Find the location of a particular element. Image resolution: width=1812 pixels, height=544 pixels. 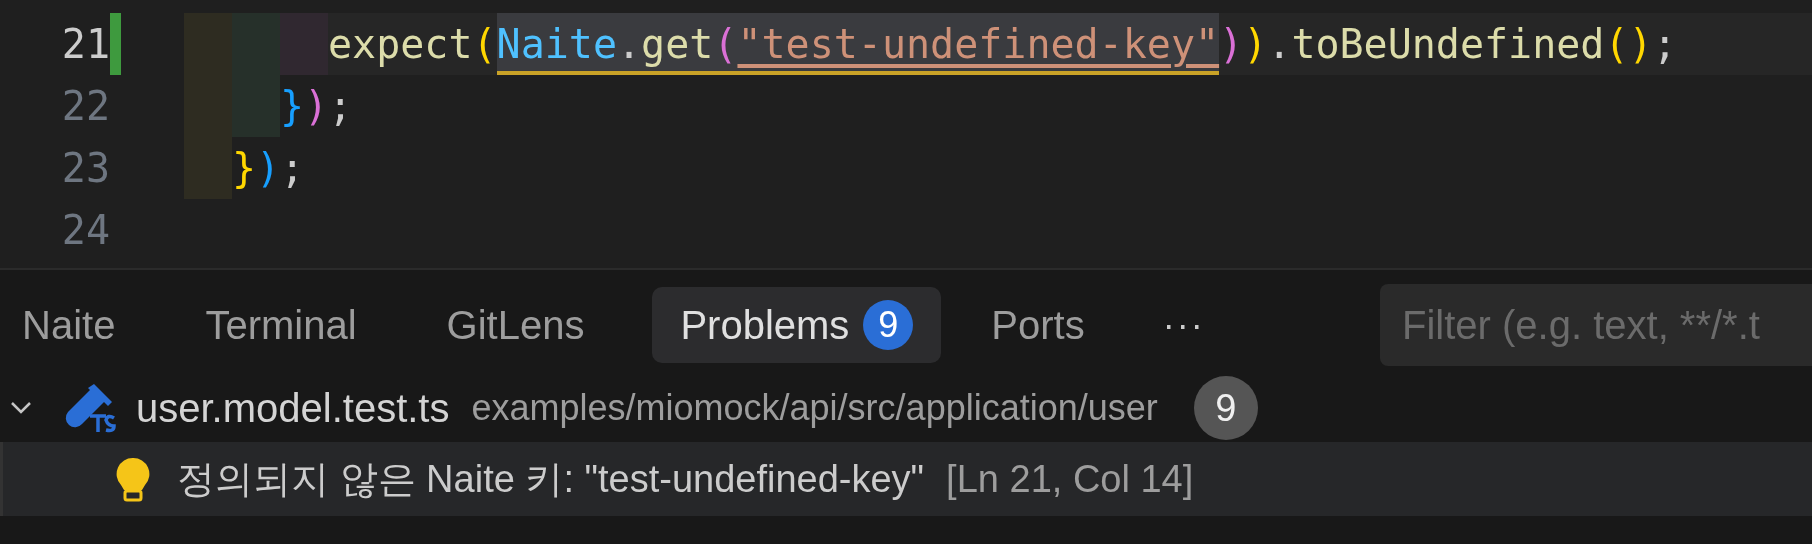

panel-tab: Terminal is located at coordinates (284, 325).